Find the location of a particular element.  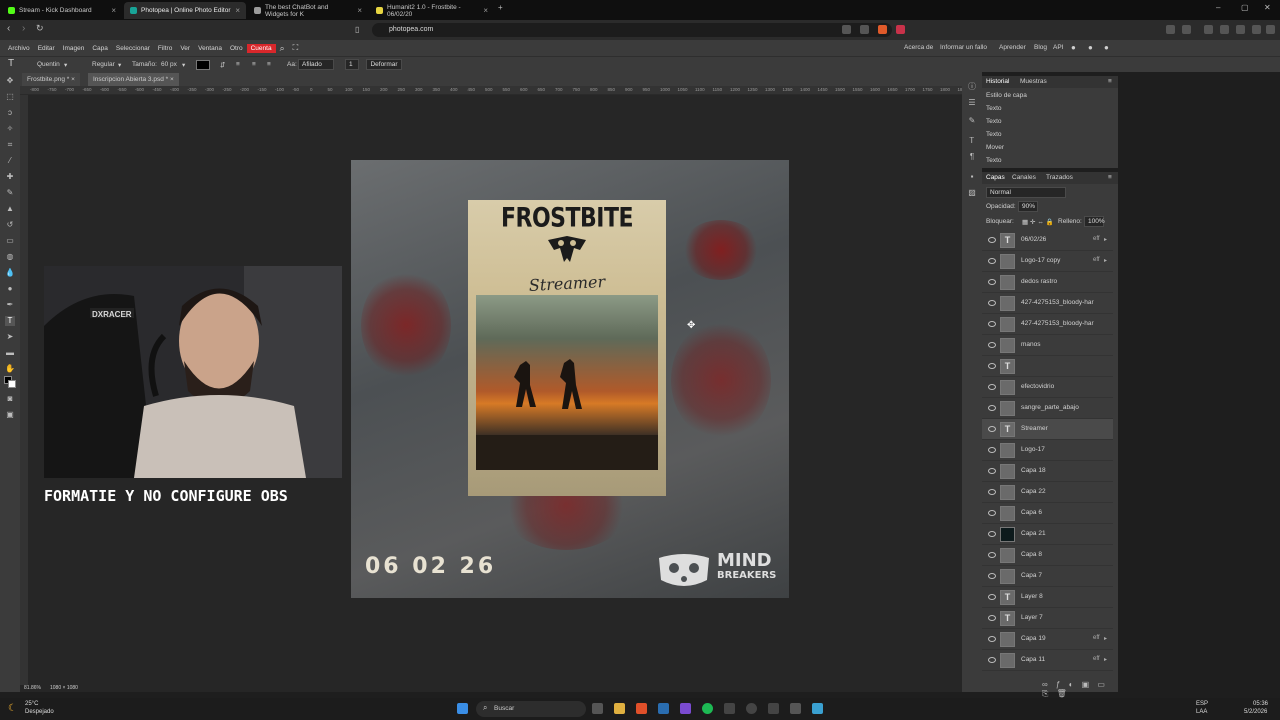

close-window-icon: ✕ is located at coordinates (1267, 7).